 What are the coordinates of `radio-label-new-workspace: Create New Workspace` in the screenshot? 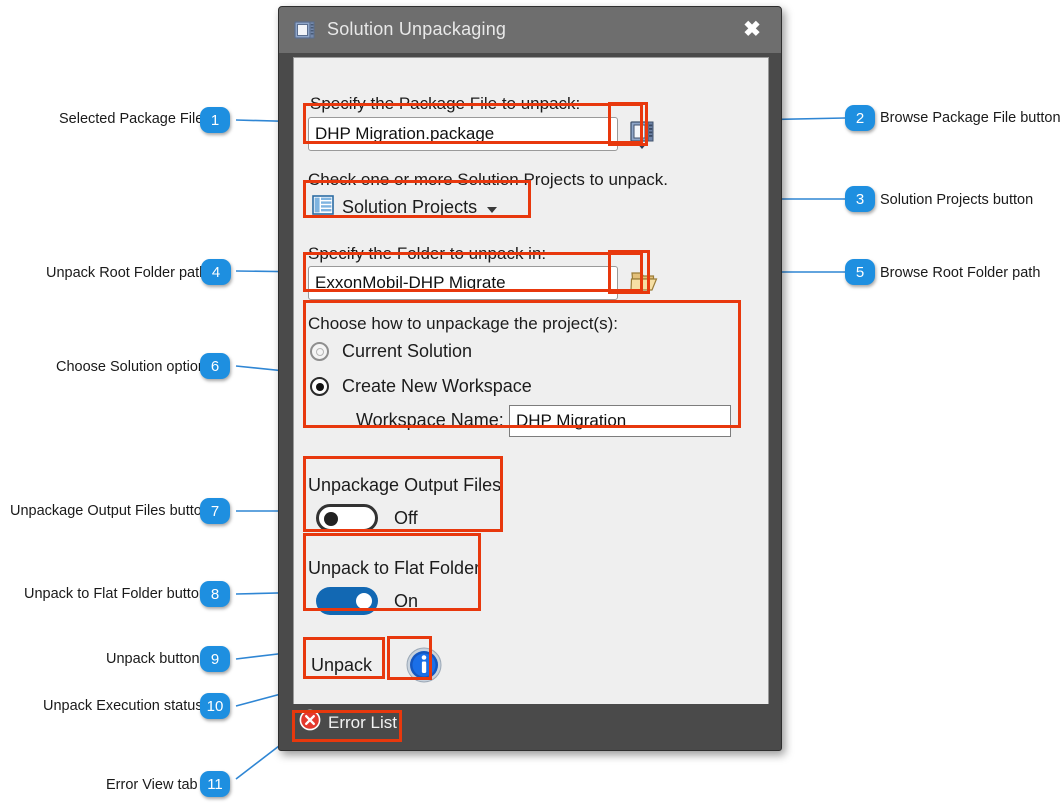 It's located at (437, 386).